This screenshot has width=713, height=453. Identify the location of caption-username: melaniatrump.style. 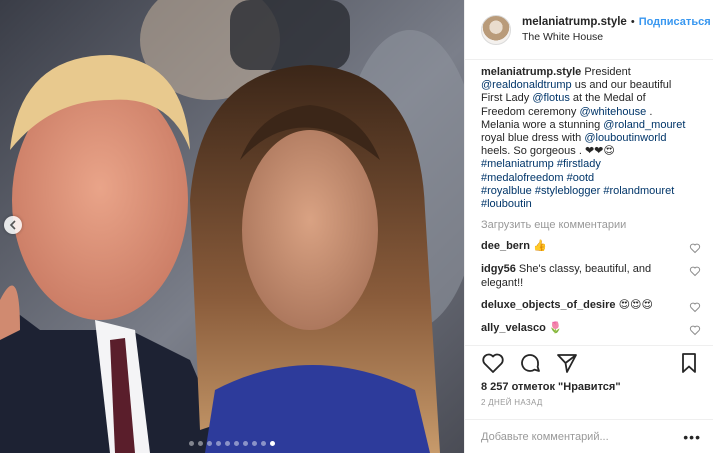
(531, 72).